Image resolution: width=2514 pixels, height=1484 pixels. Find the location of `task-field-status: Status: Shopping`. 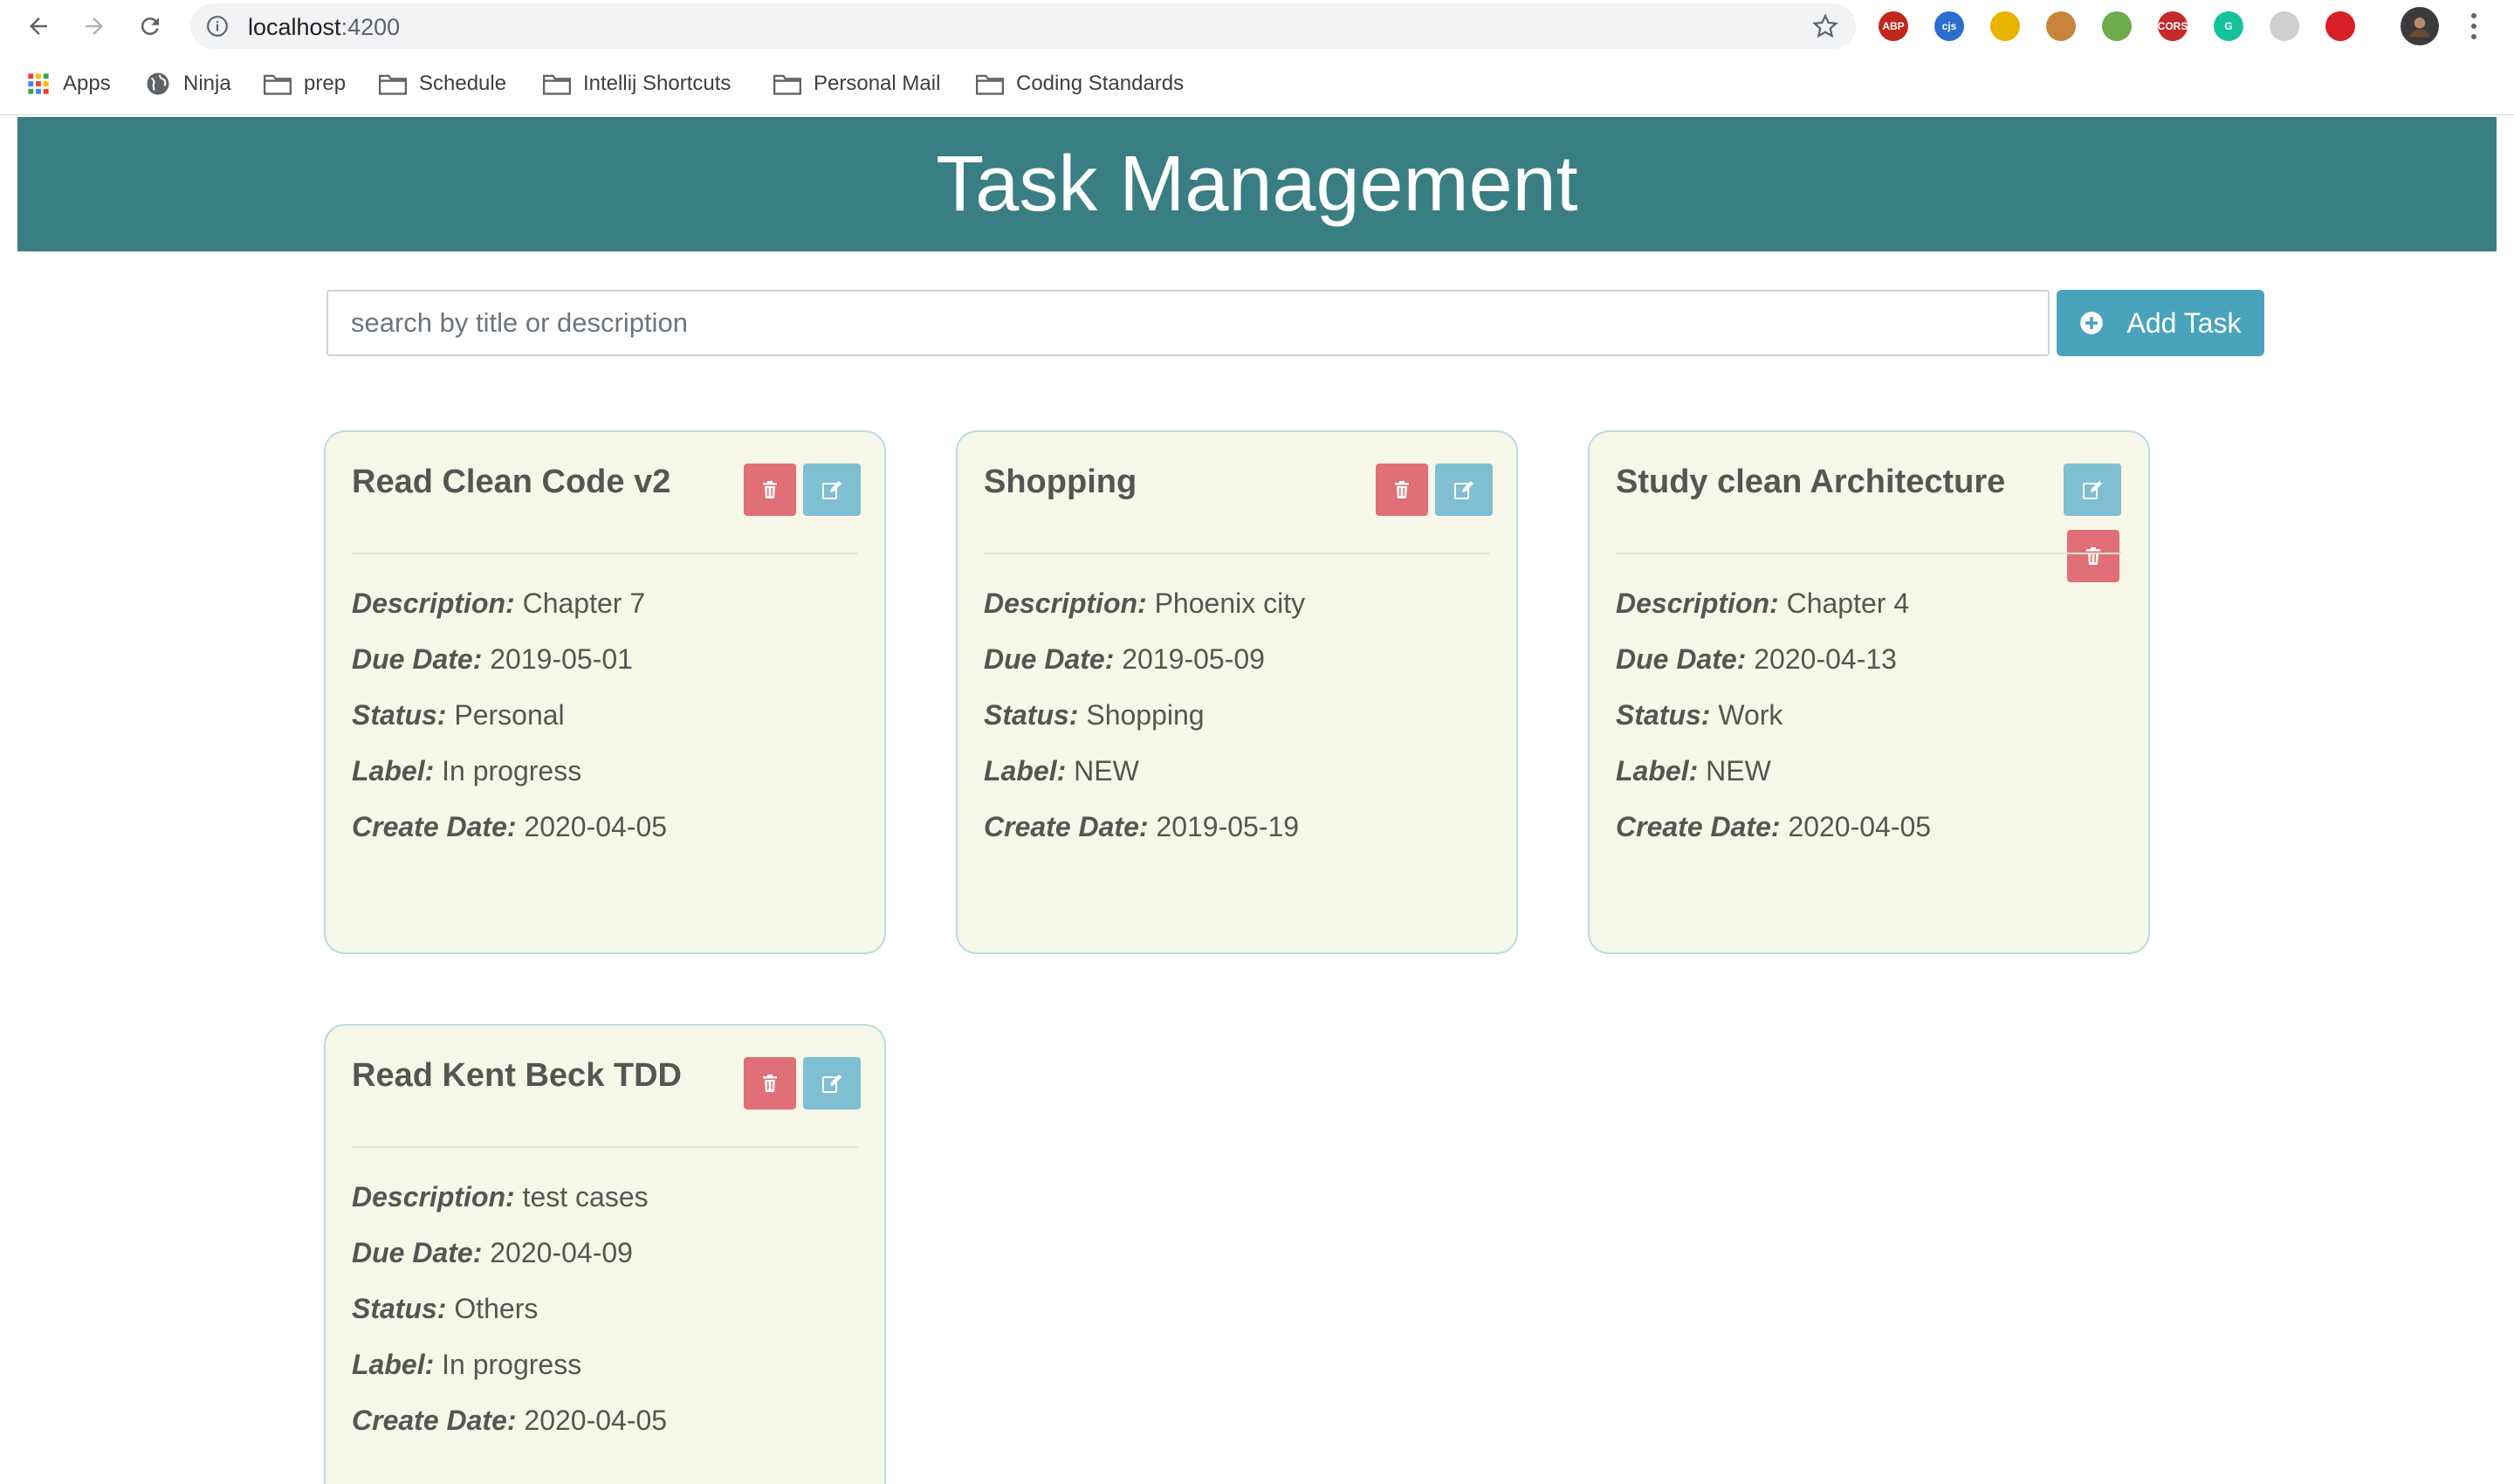

task-field-status: Status: Shopping is located at coordinates (1094, 716).